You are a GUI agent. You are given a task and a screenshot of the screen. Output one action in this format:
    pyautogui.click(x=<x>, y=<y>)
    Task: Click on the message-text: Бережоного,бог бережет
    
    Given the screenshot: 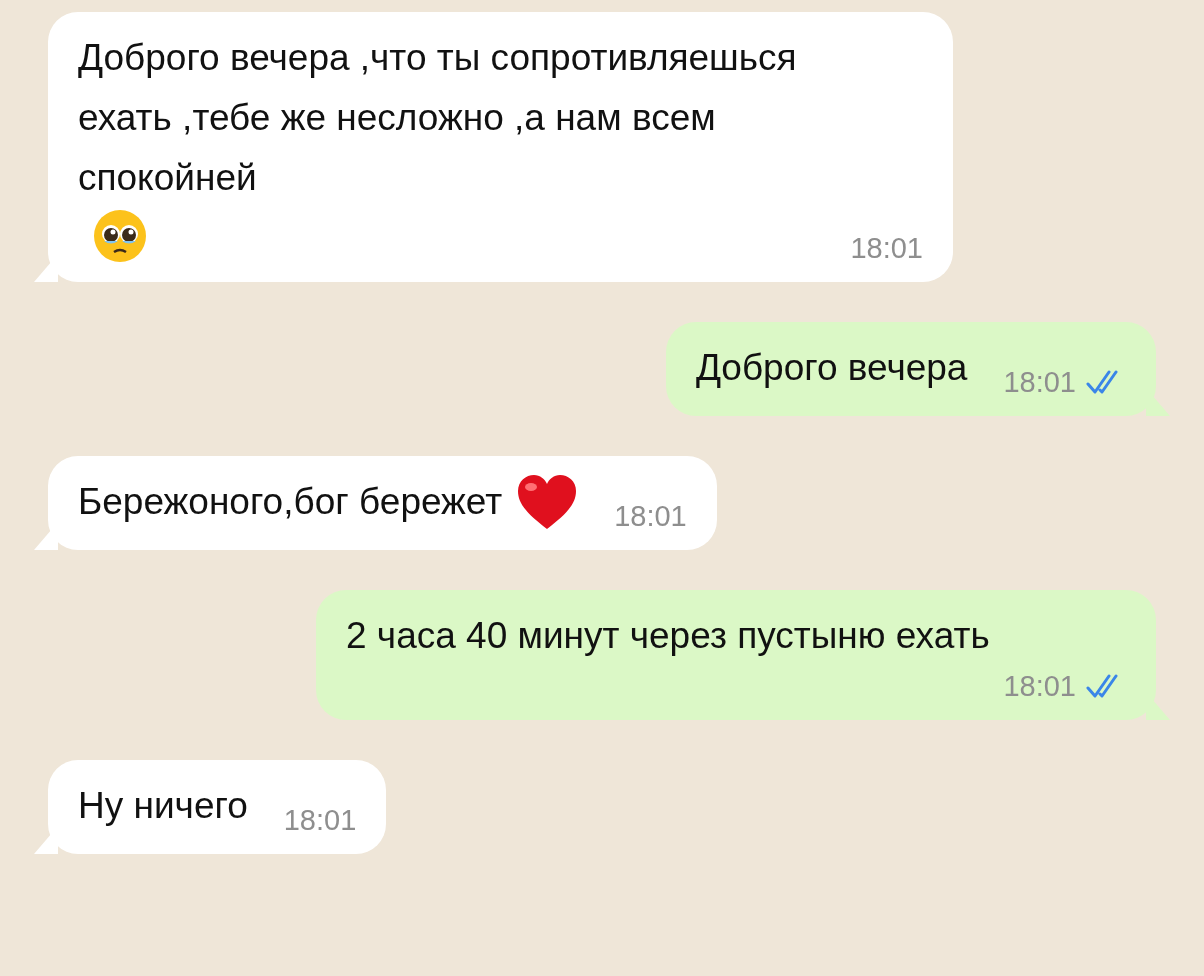 What is the action you would take?
    pyautogui.click(x=290, y=502)
    